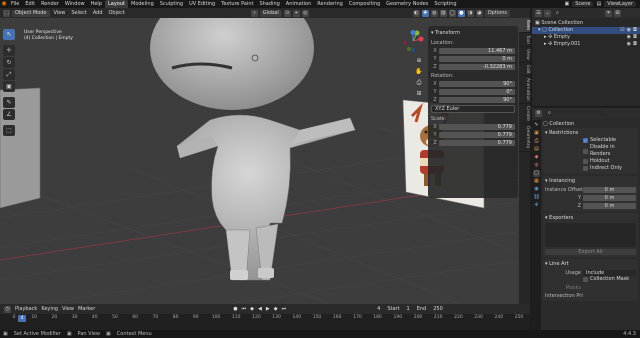  I want to click on tab-animation: Animation, so click(299, 4).